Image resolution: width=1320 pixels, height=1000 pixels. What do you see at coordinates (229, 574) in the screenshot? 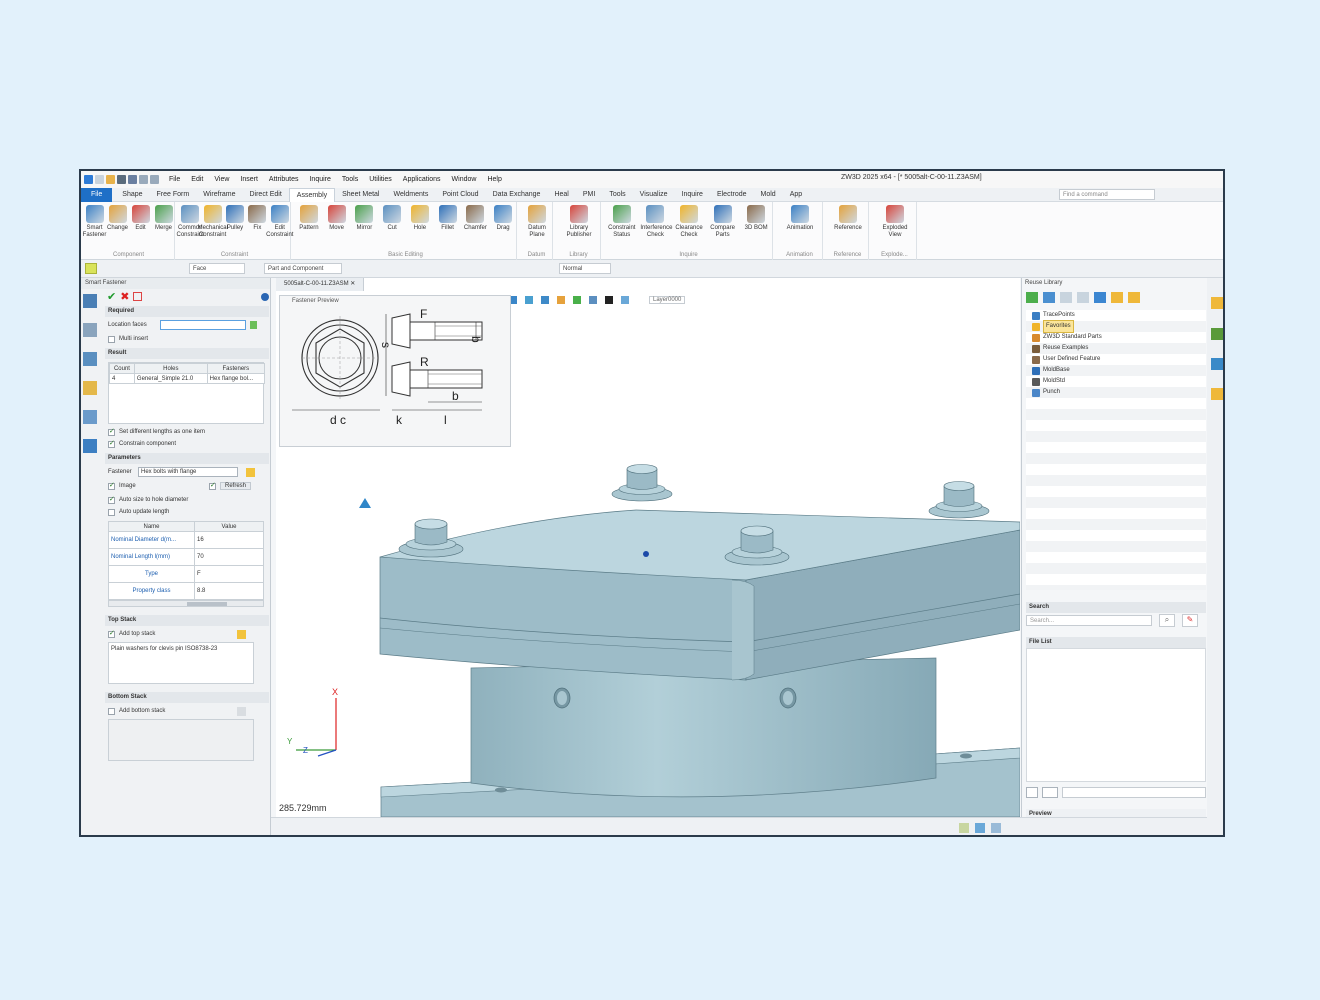
I see `param-value: F` at bounding box center [229, 574].